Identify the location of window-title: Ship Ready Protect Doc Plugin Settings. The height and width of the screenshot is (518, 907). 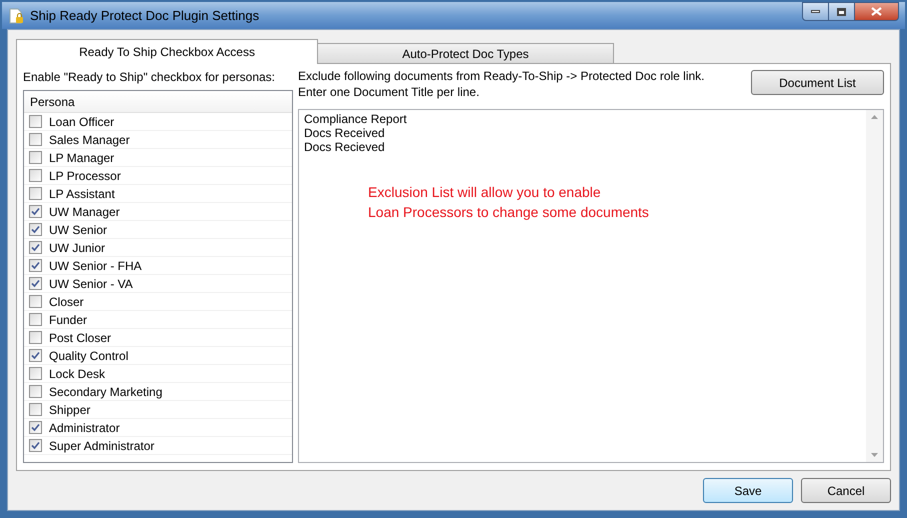
(145, 15).